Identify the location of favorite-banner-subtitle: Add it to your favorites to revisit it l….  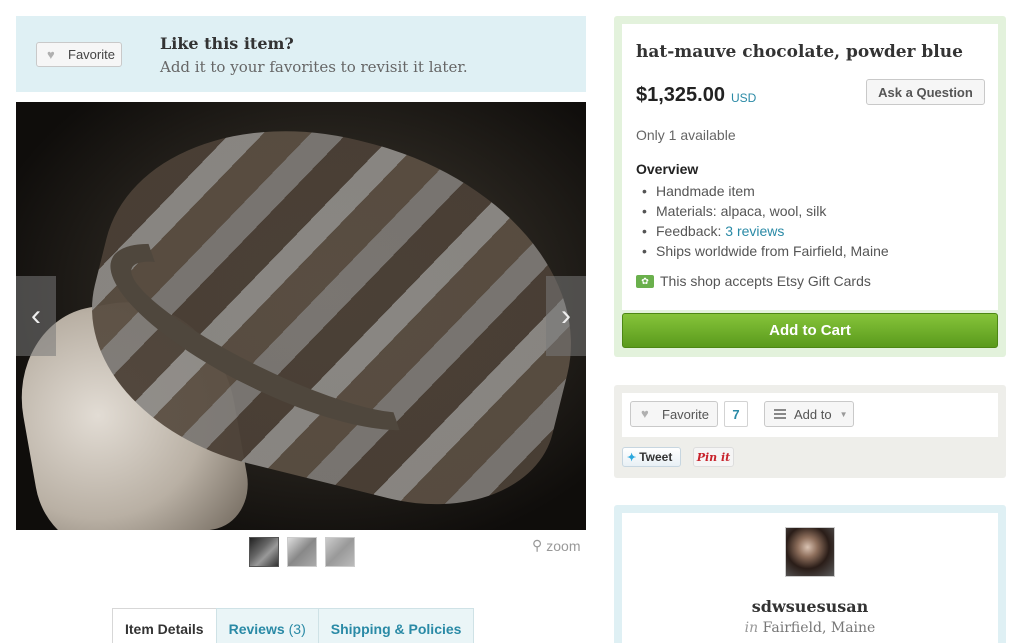
(314, 67).